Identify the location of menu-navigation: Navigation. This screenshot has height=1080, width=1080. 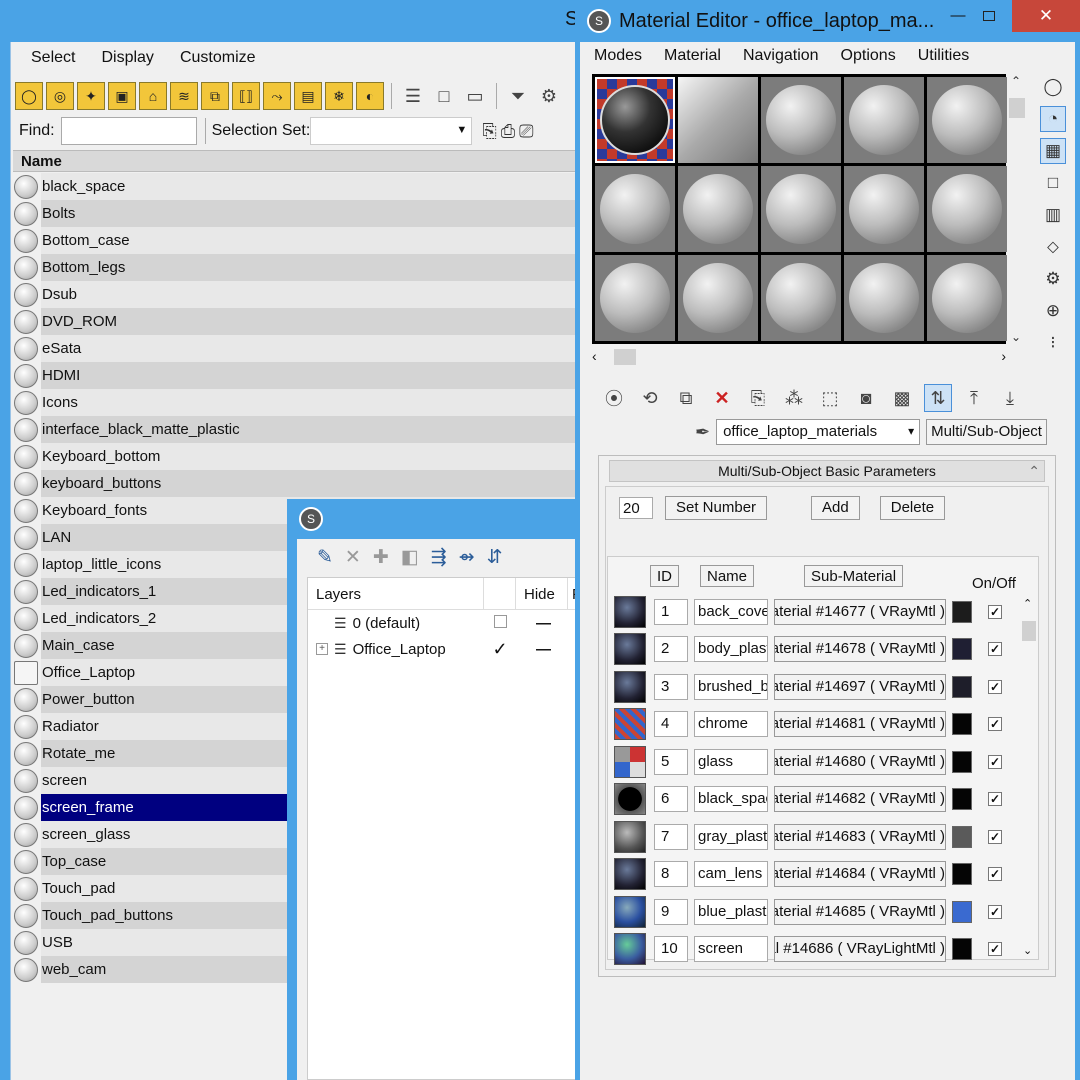
(781, 56).